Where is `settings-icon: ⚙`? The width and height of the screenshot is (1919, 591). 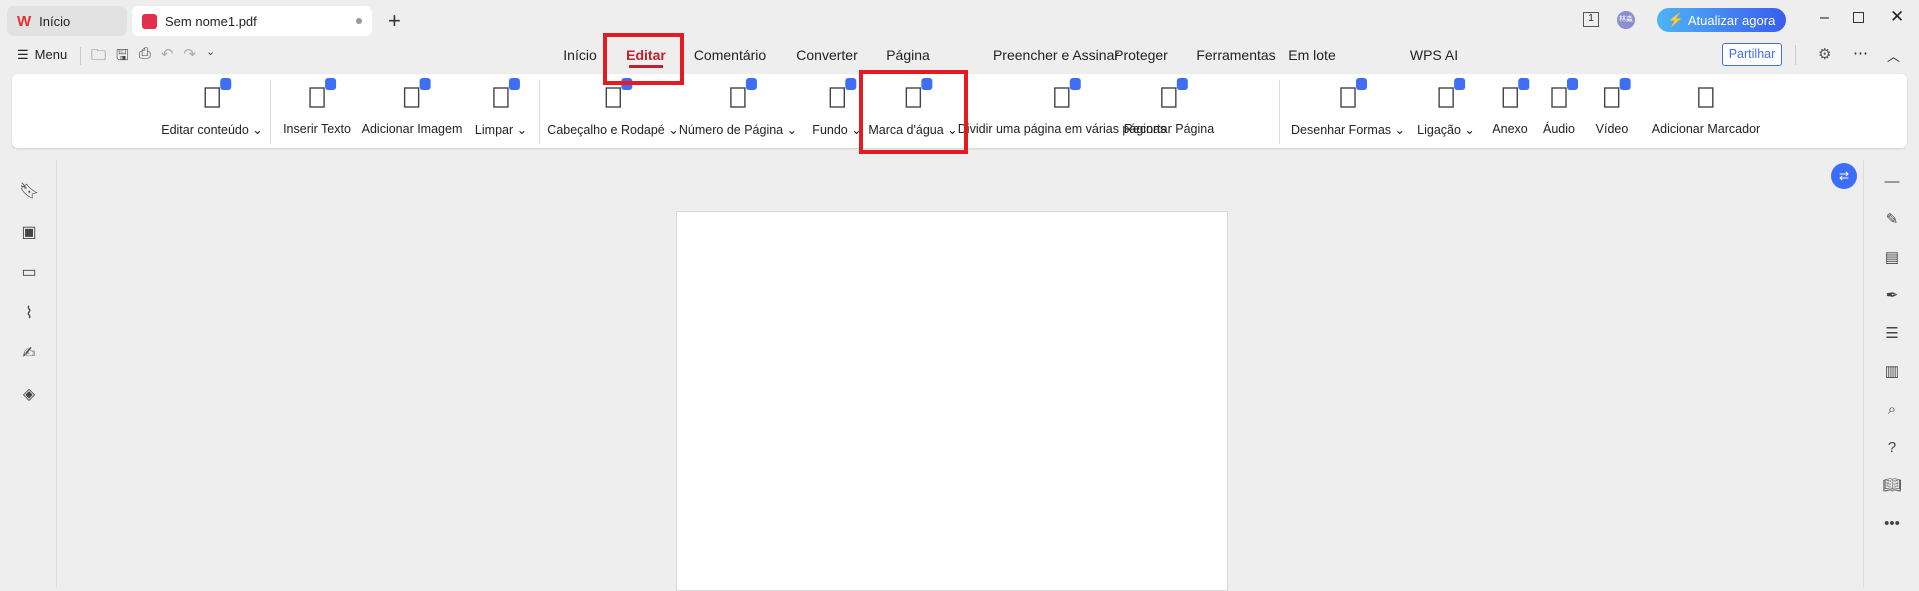 settings-icon: ⚙ is located at coordinates (1824, 54).